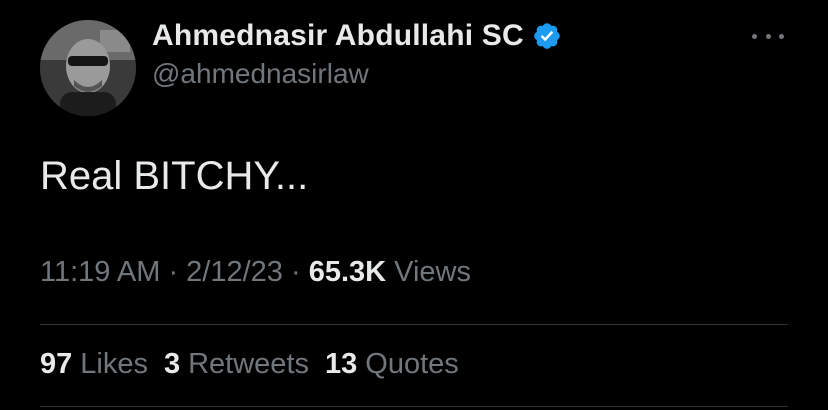 This screenshot has height=410, width=828. I want to click on tweet-time: 11:19 AM, so click(100, 272).